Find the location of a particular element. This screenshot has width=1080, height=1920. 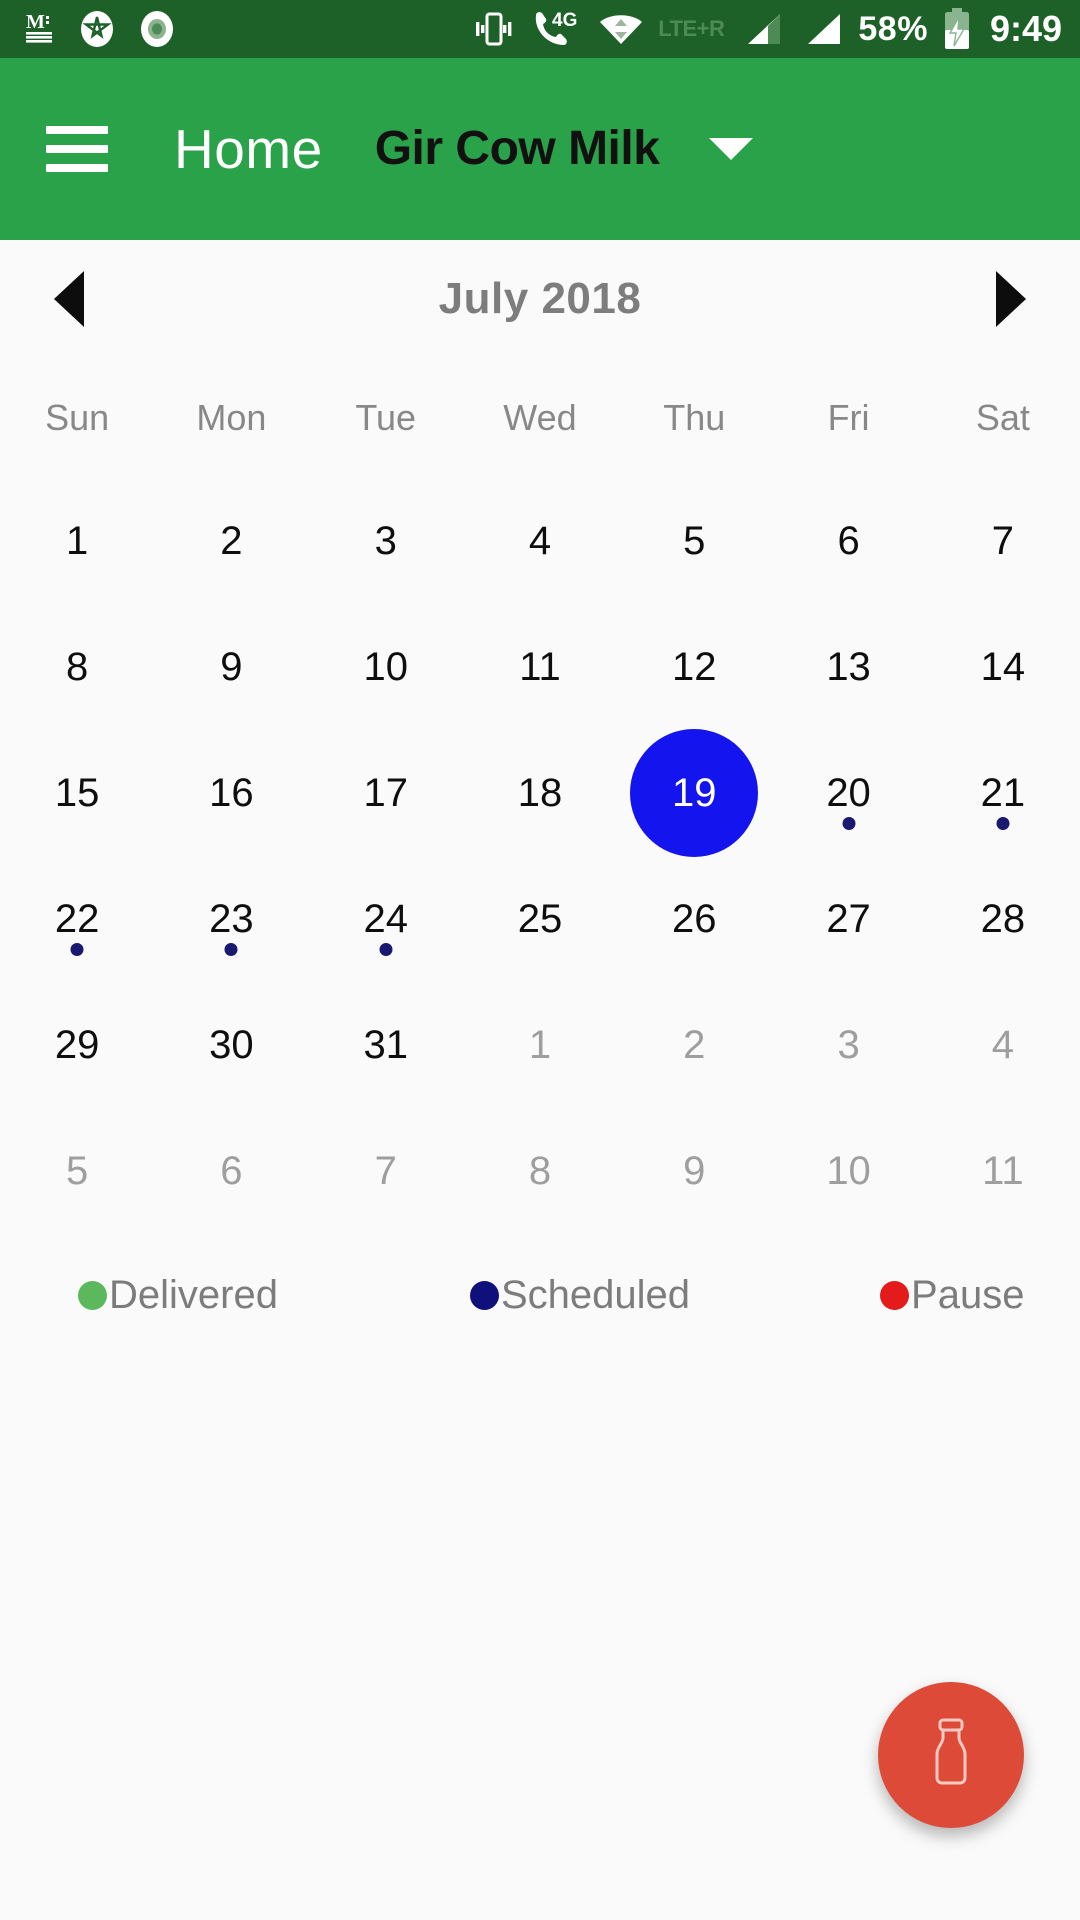

day-number: 28 is located at coordinates (1003, 919).